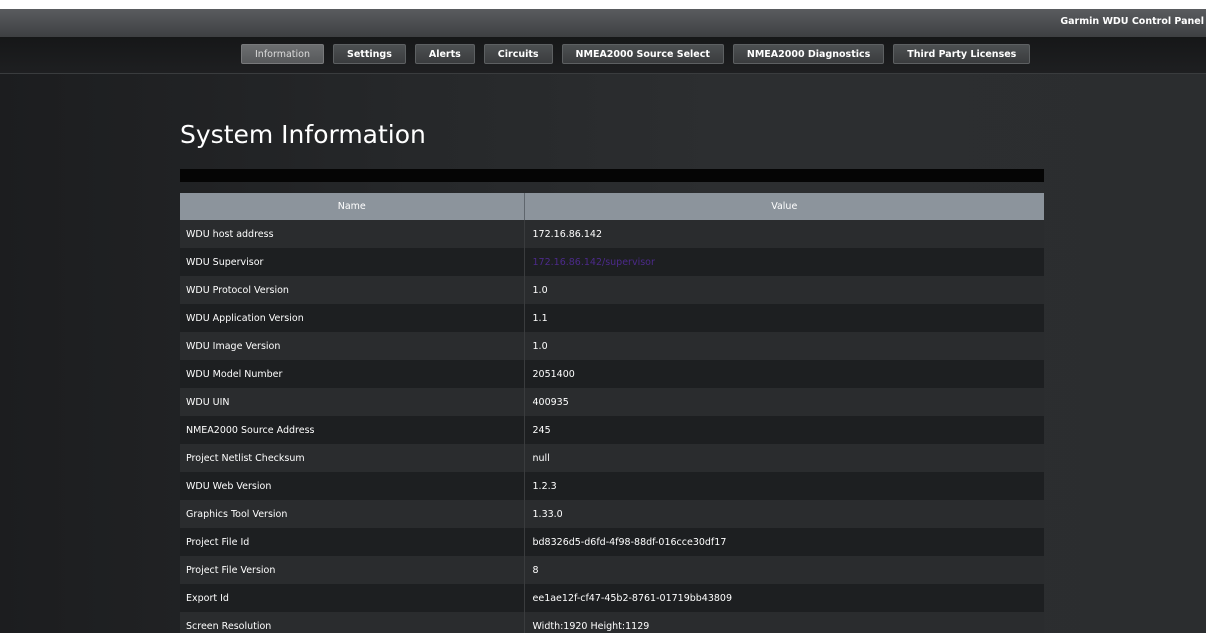 The width and height of the screenshot is (1206, 633). I want to click on tab-circuits: Circuits, so click(518, 54).